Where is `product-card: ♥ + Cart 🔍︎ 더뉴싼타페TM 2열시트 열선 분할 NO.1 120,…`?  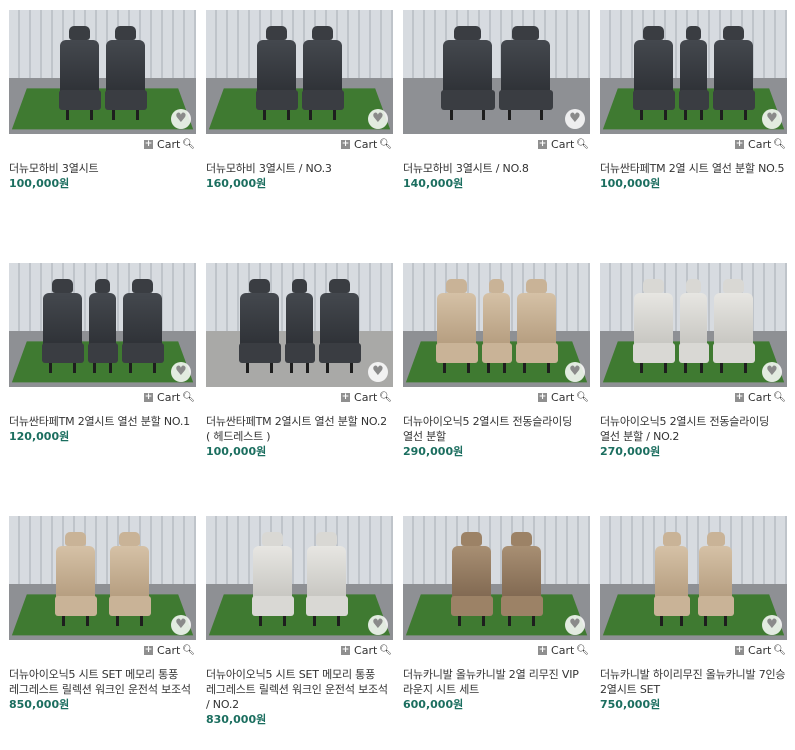 product-card: ♥ + Cart 🔍︎ 더뉴싼타페TM 2열시트 열선 분할 NO.1 120,… is located at coordinates (102, 353).